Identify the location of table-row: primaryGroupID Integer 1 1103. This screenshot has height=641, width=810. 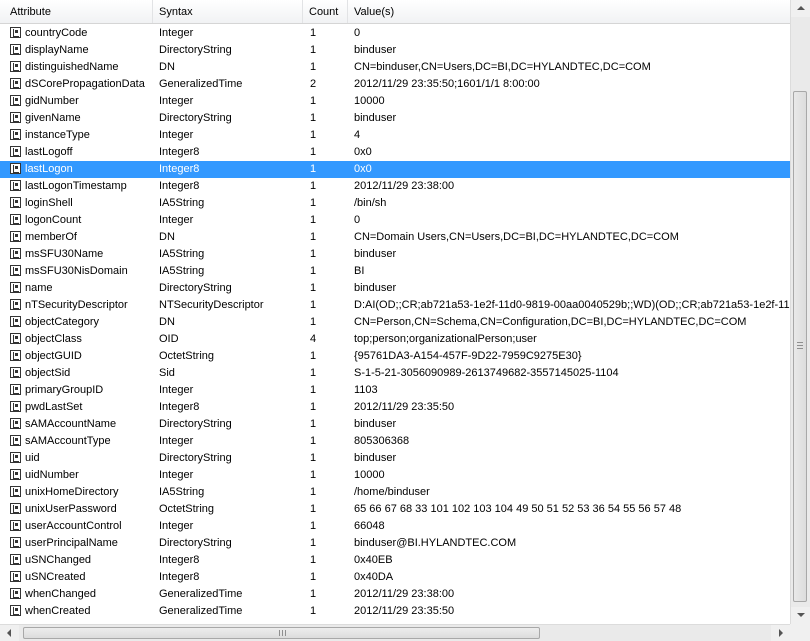
(395, 390).